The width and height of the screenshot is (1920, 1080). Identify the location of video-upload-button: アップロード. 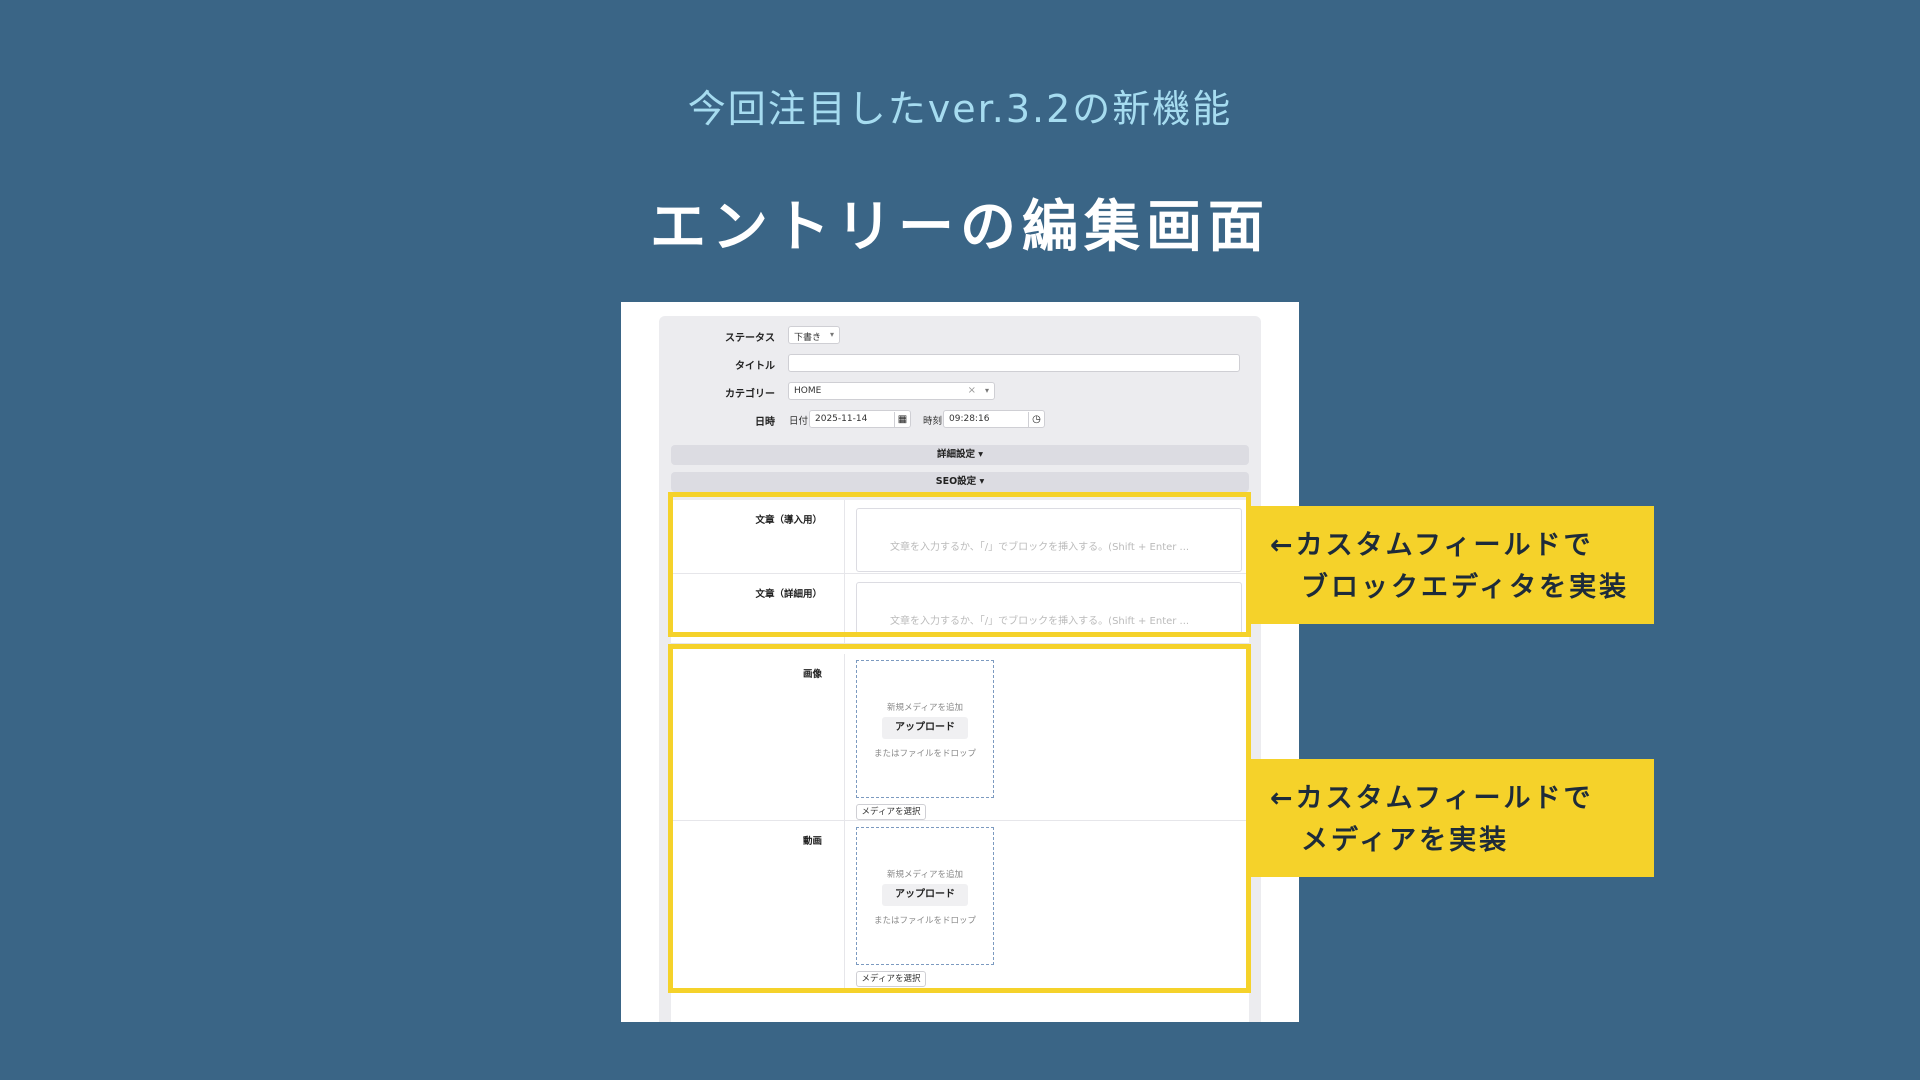
(925, 895).